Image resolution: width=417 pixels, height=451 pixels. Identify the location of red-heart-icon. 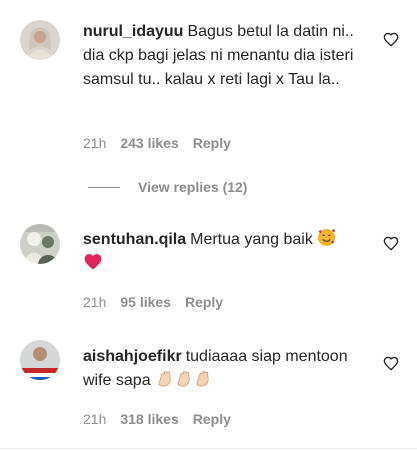
(93, 262).